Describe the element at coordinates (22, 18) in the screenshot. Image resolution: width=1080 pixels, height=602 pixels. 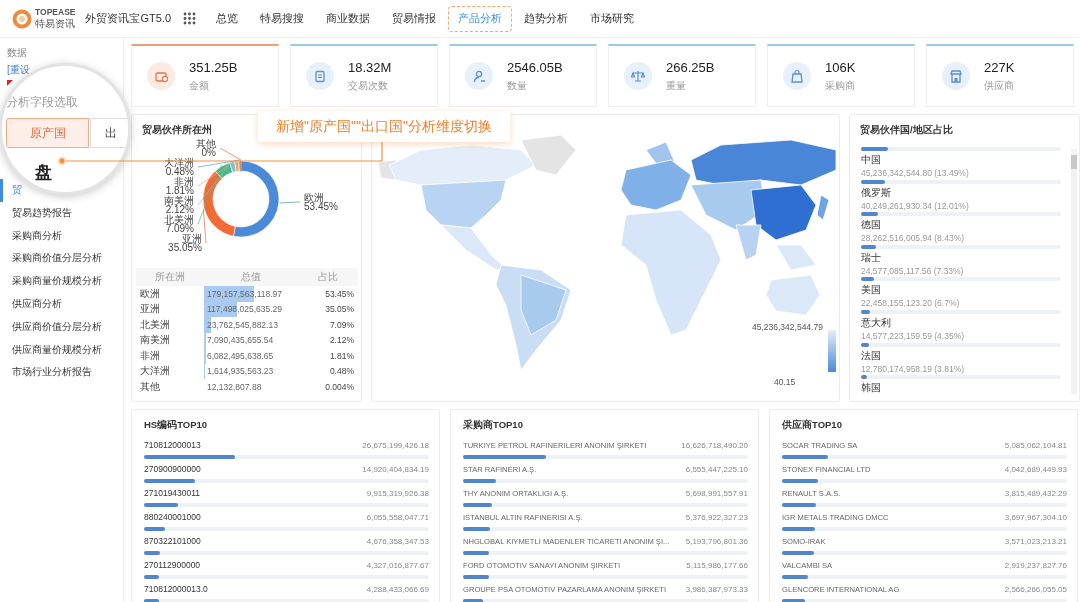
I see `logo-icon` at that location.